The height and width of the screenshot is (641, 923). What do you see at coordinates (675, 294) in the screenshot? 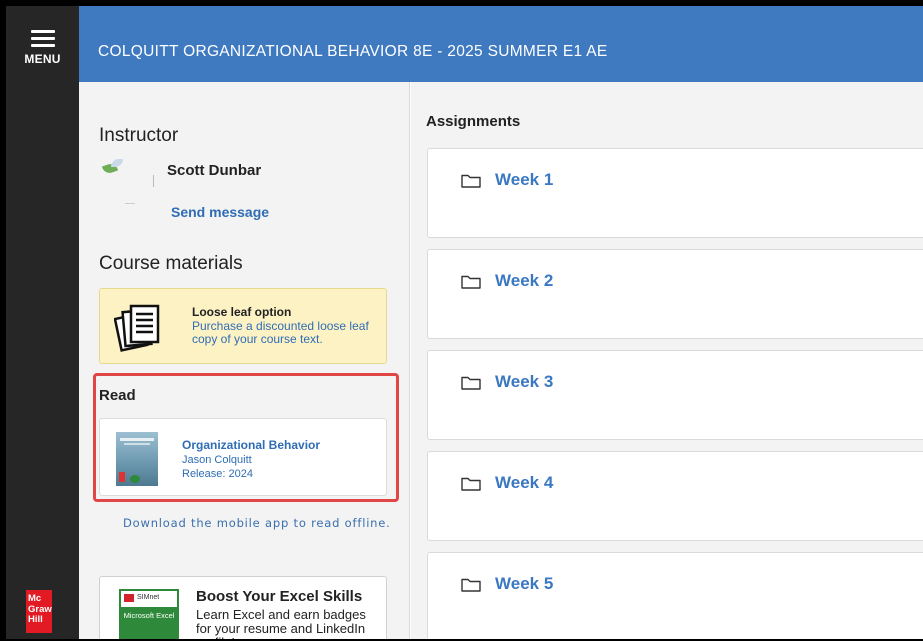
I see `week-card: Week 2` at bounding box center [675, 294].